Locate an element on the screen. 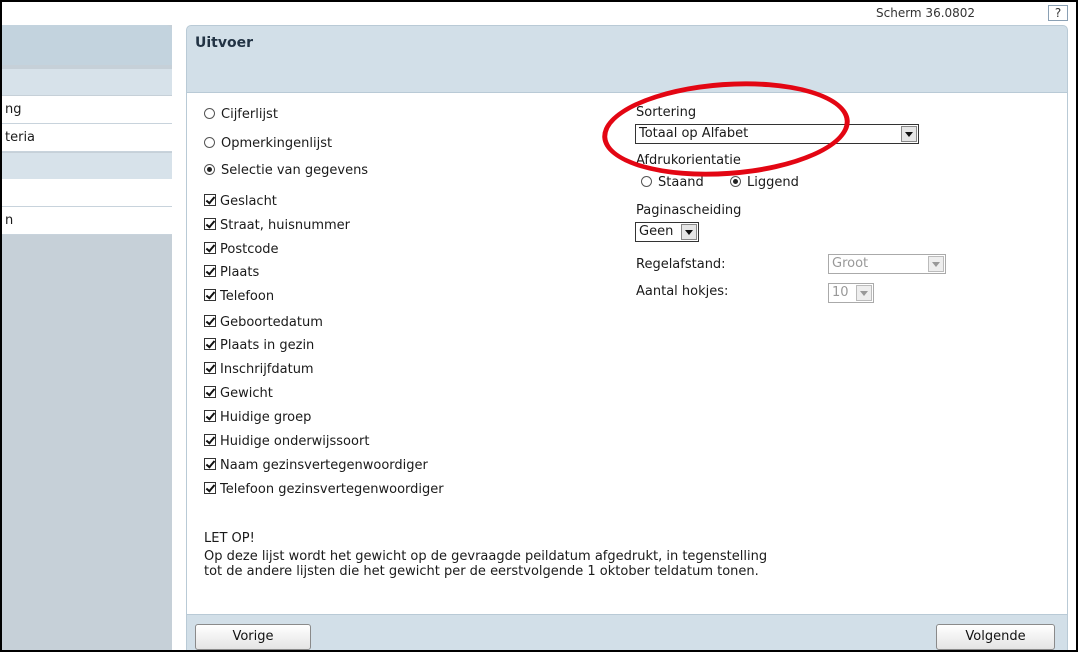 The height and width of the screenshot is (652, 1078). checkbox-label: Postcode is located at coordinates (249, 249).